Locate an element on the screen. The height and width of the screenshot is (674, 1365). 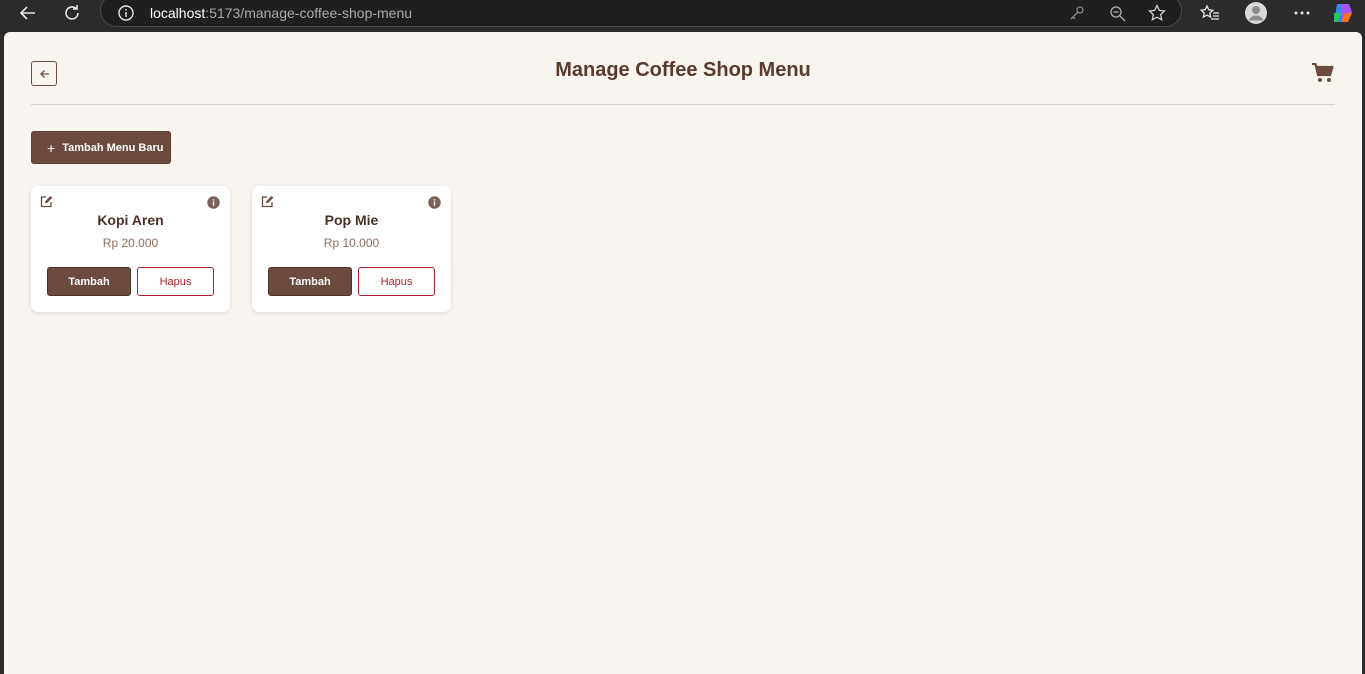
add-new-menu-button: + Tambah Menu Baru is located at coordinates (101, 147).